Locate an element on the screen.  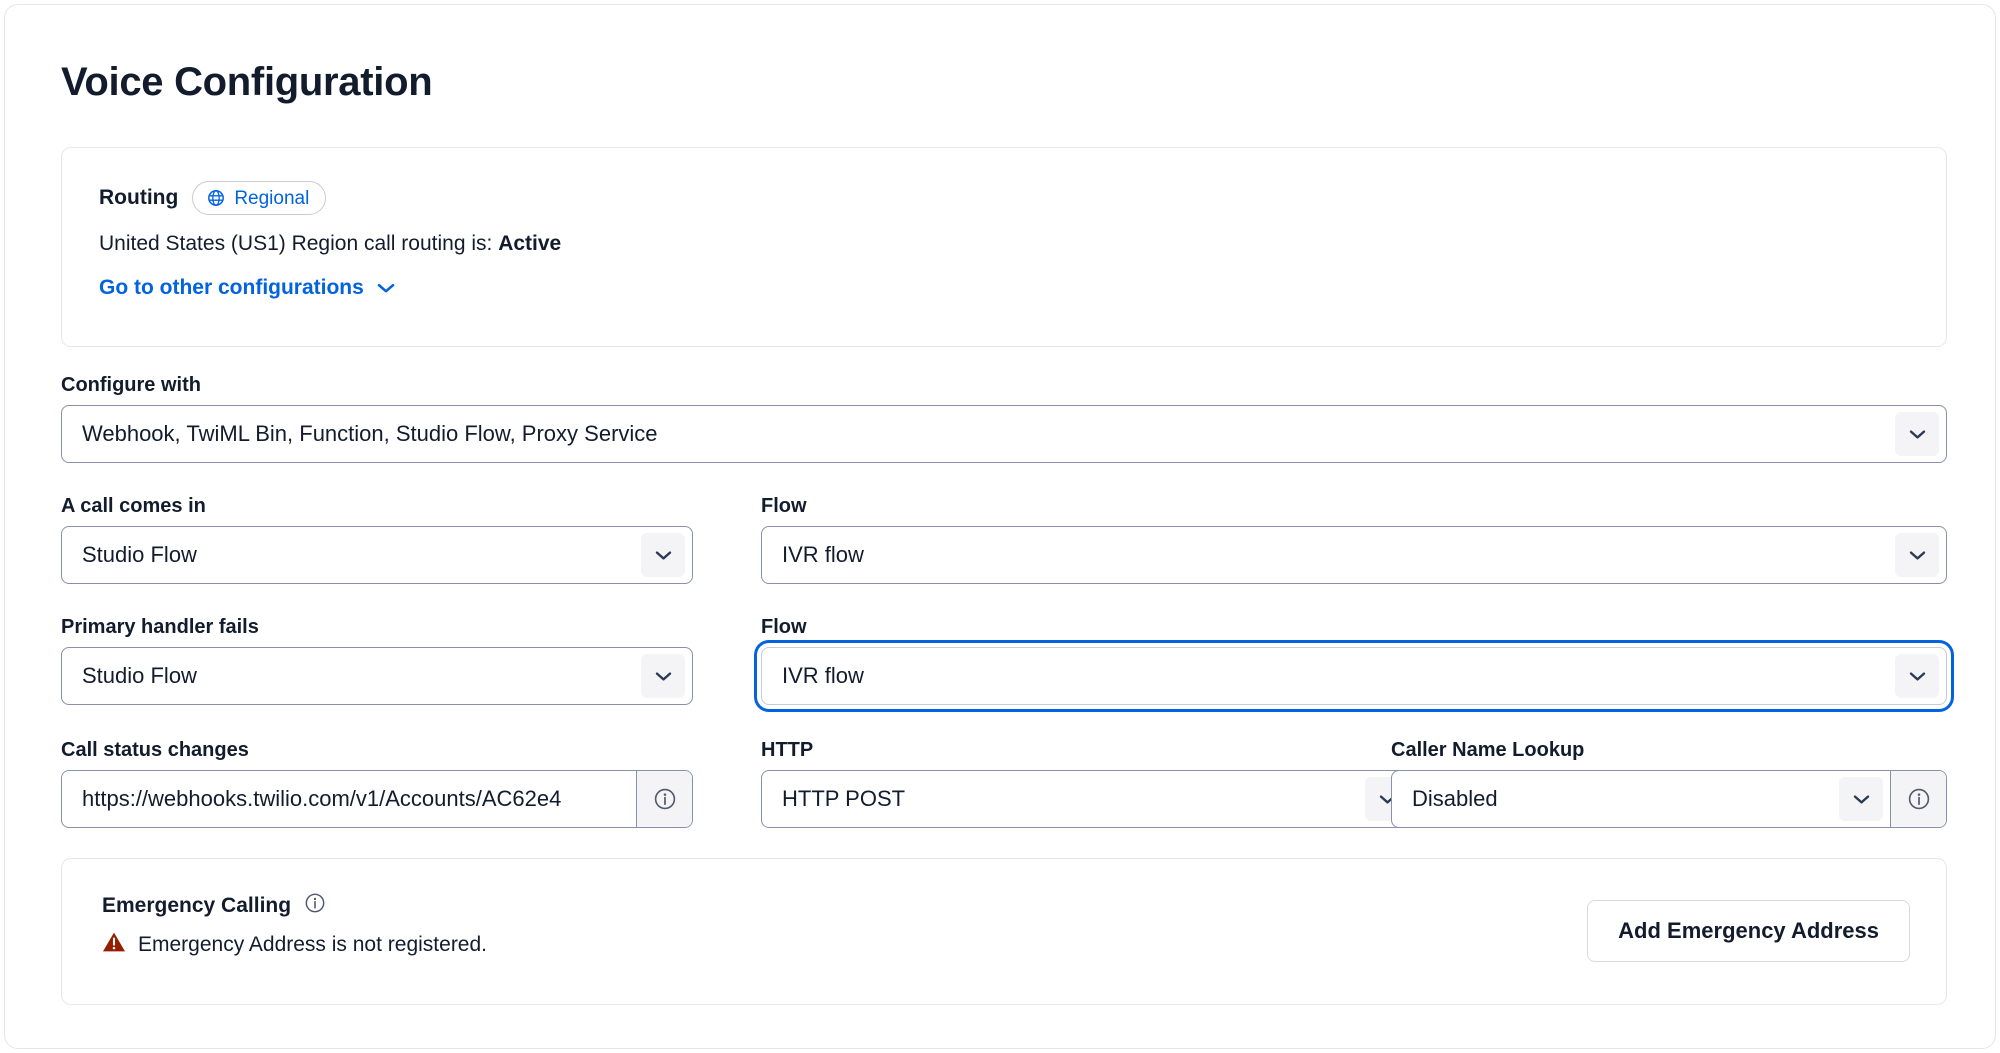
primary-handler-fails-select: Studio Flow is located at coordinates (377, 676).